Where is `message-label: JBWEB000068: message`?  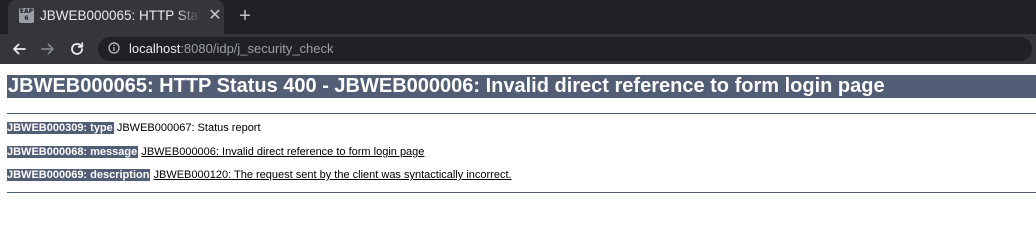
message-label: JBWEB000068: message is located at coordinates (73, 152).